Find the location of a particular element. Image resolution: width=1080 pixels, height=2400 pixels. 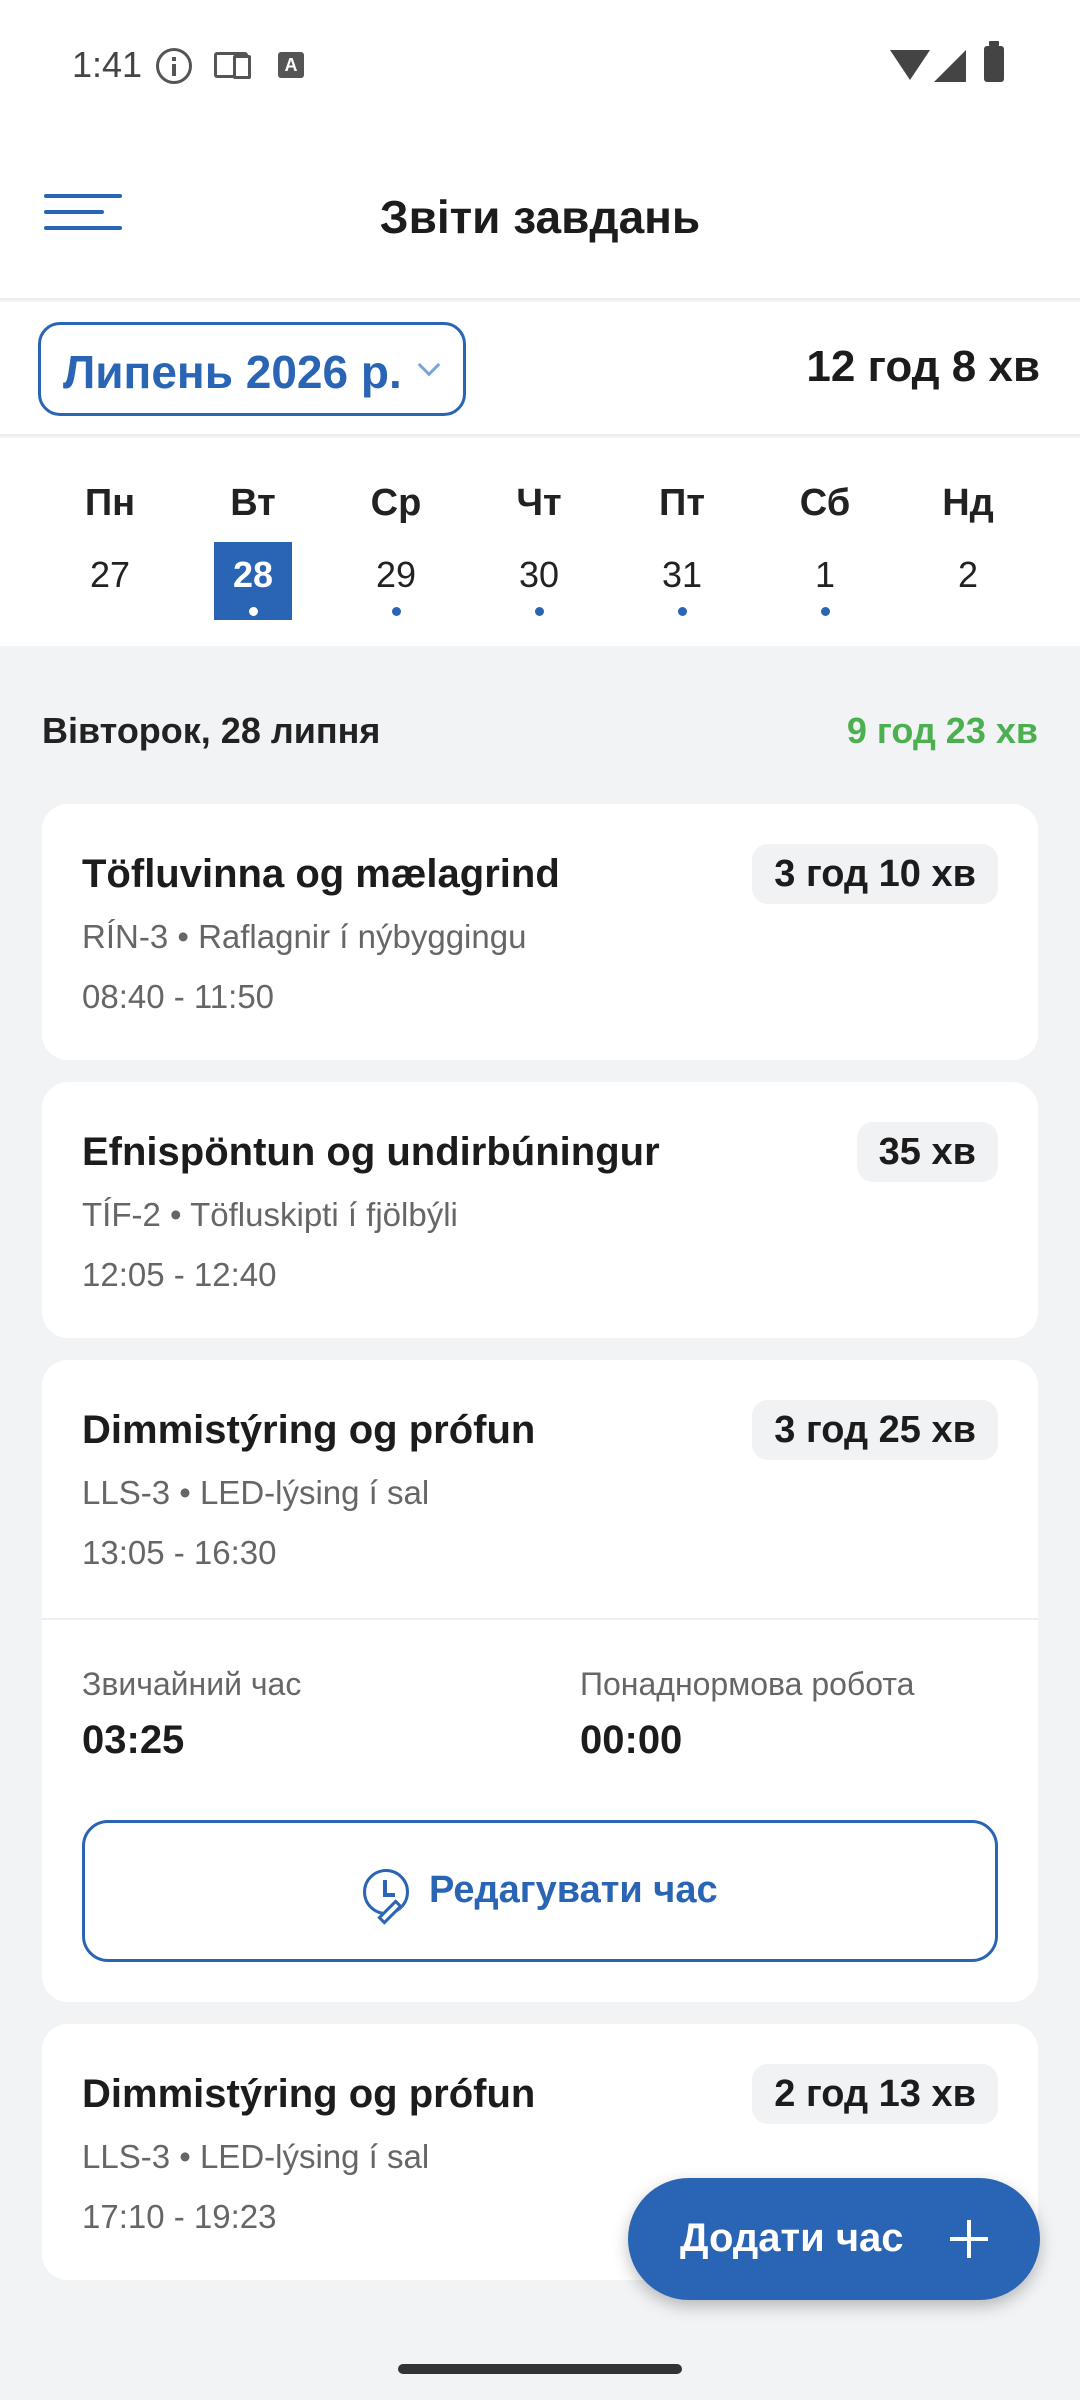

entry-title: Efnispöntun og undirbúningur is located at coordinates (371, 1152).